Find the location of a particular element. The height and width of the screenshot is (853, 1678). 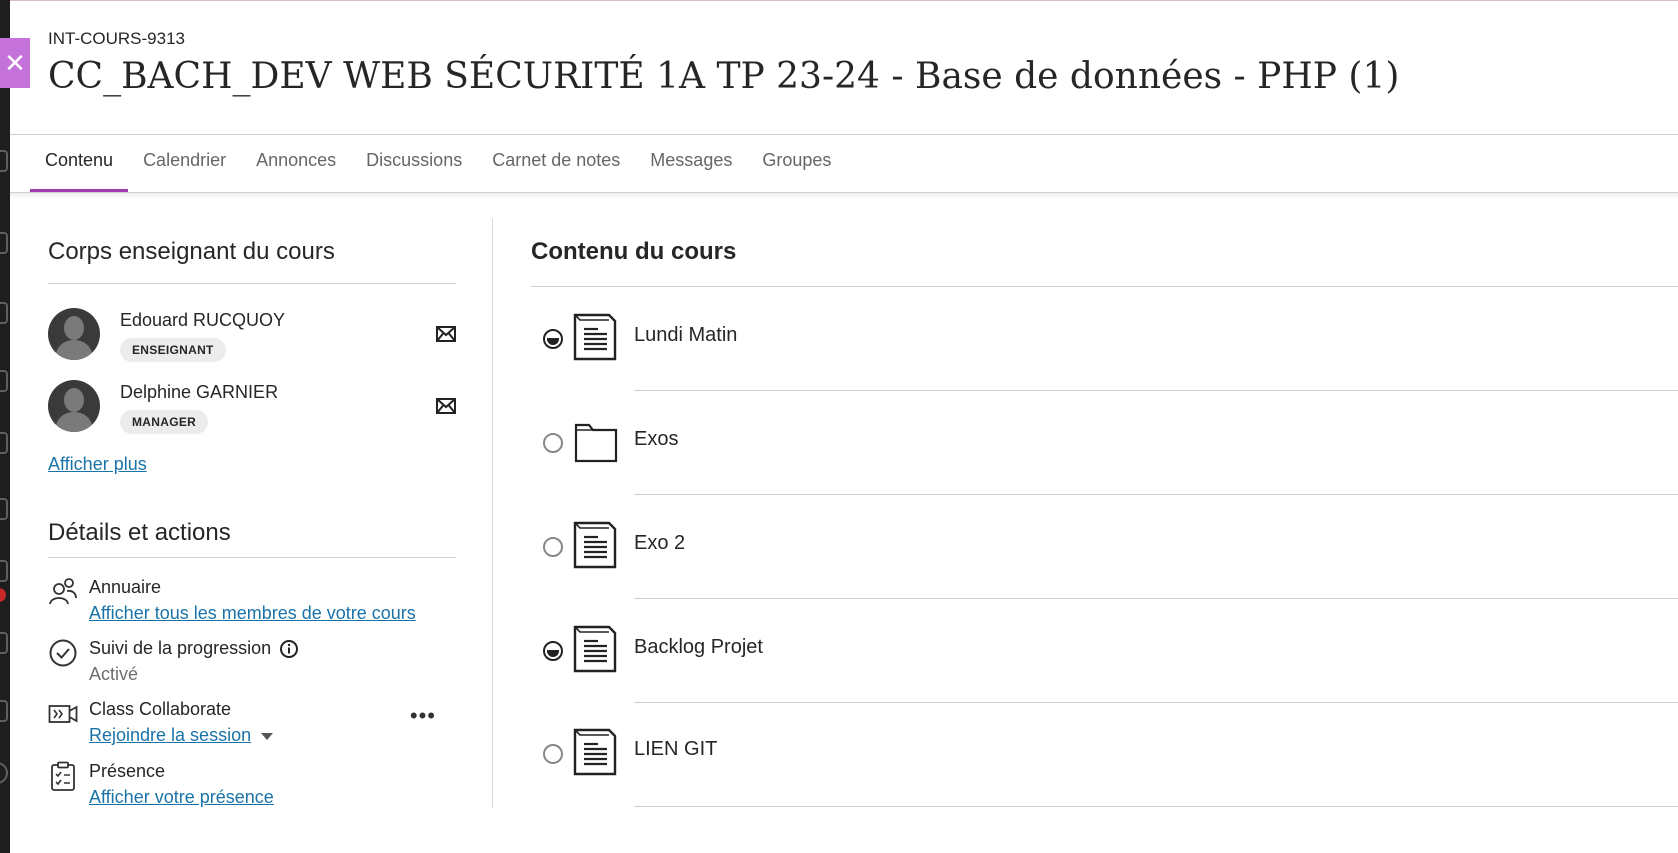

calendar-icon is located at coordinates (4, 381).